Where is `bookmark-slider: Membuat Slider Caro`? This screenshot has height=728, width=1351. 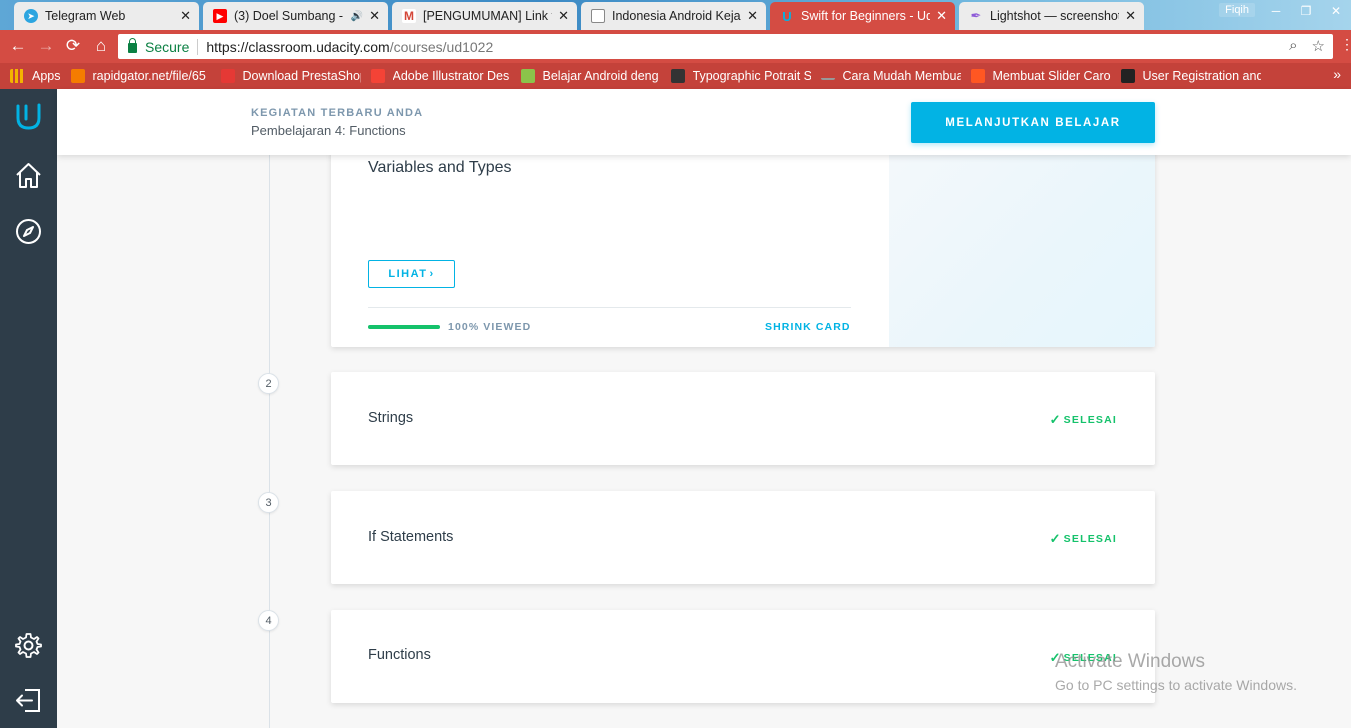
bookmark-slider: Membuat Slider Caro is located at coordinates (1040, 76).